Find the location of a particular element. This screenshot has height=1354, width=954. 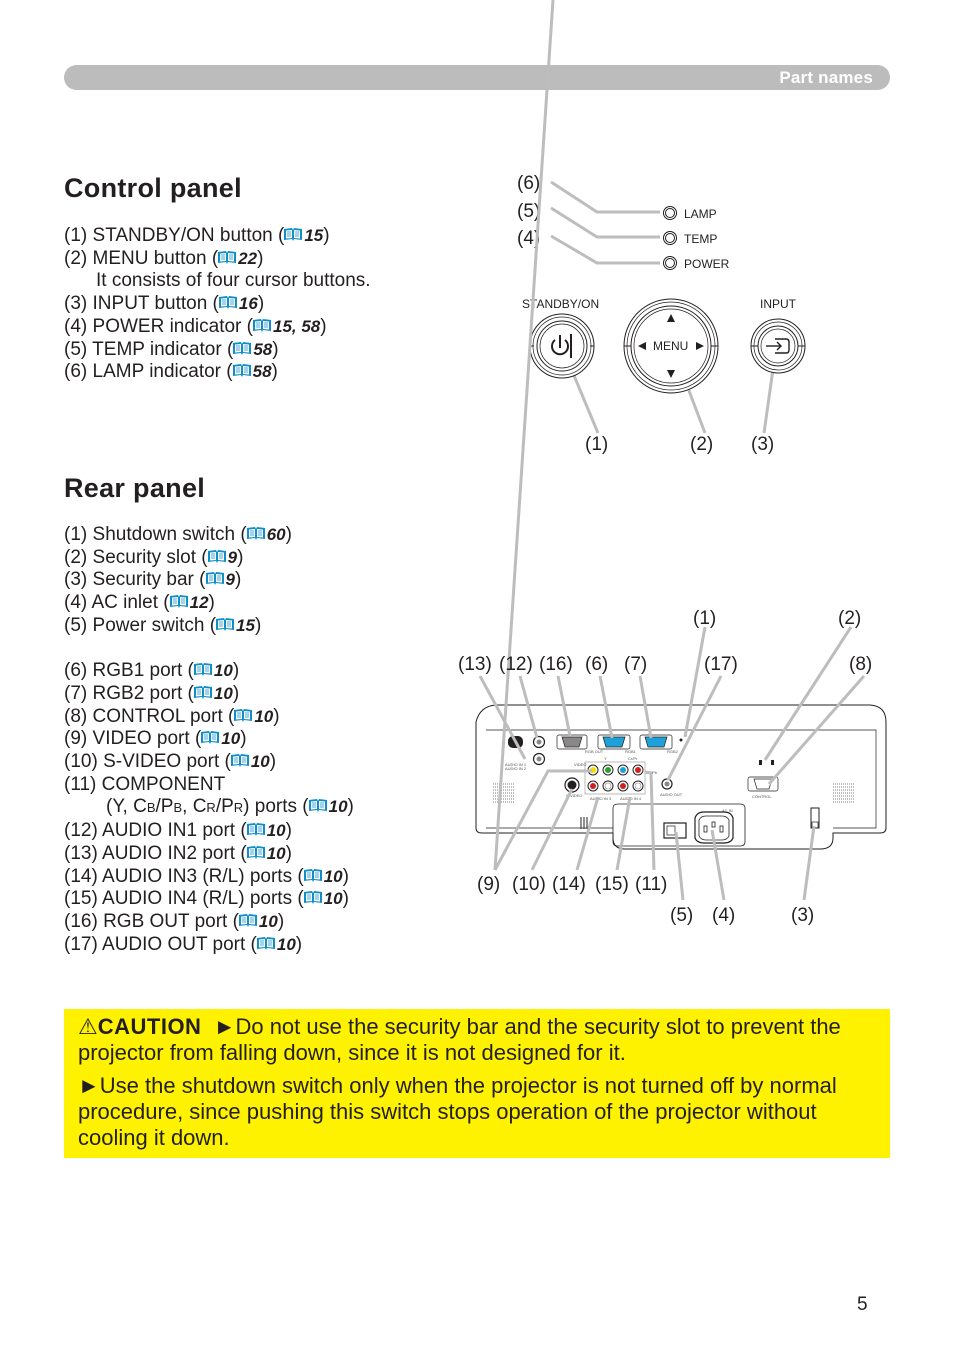

shutdown-switch is located at coordinates (681, 740).